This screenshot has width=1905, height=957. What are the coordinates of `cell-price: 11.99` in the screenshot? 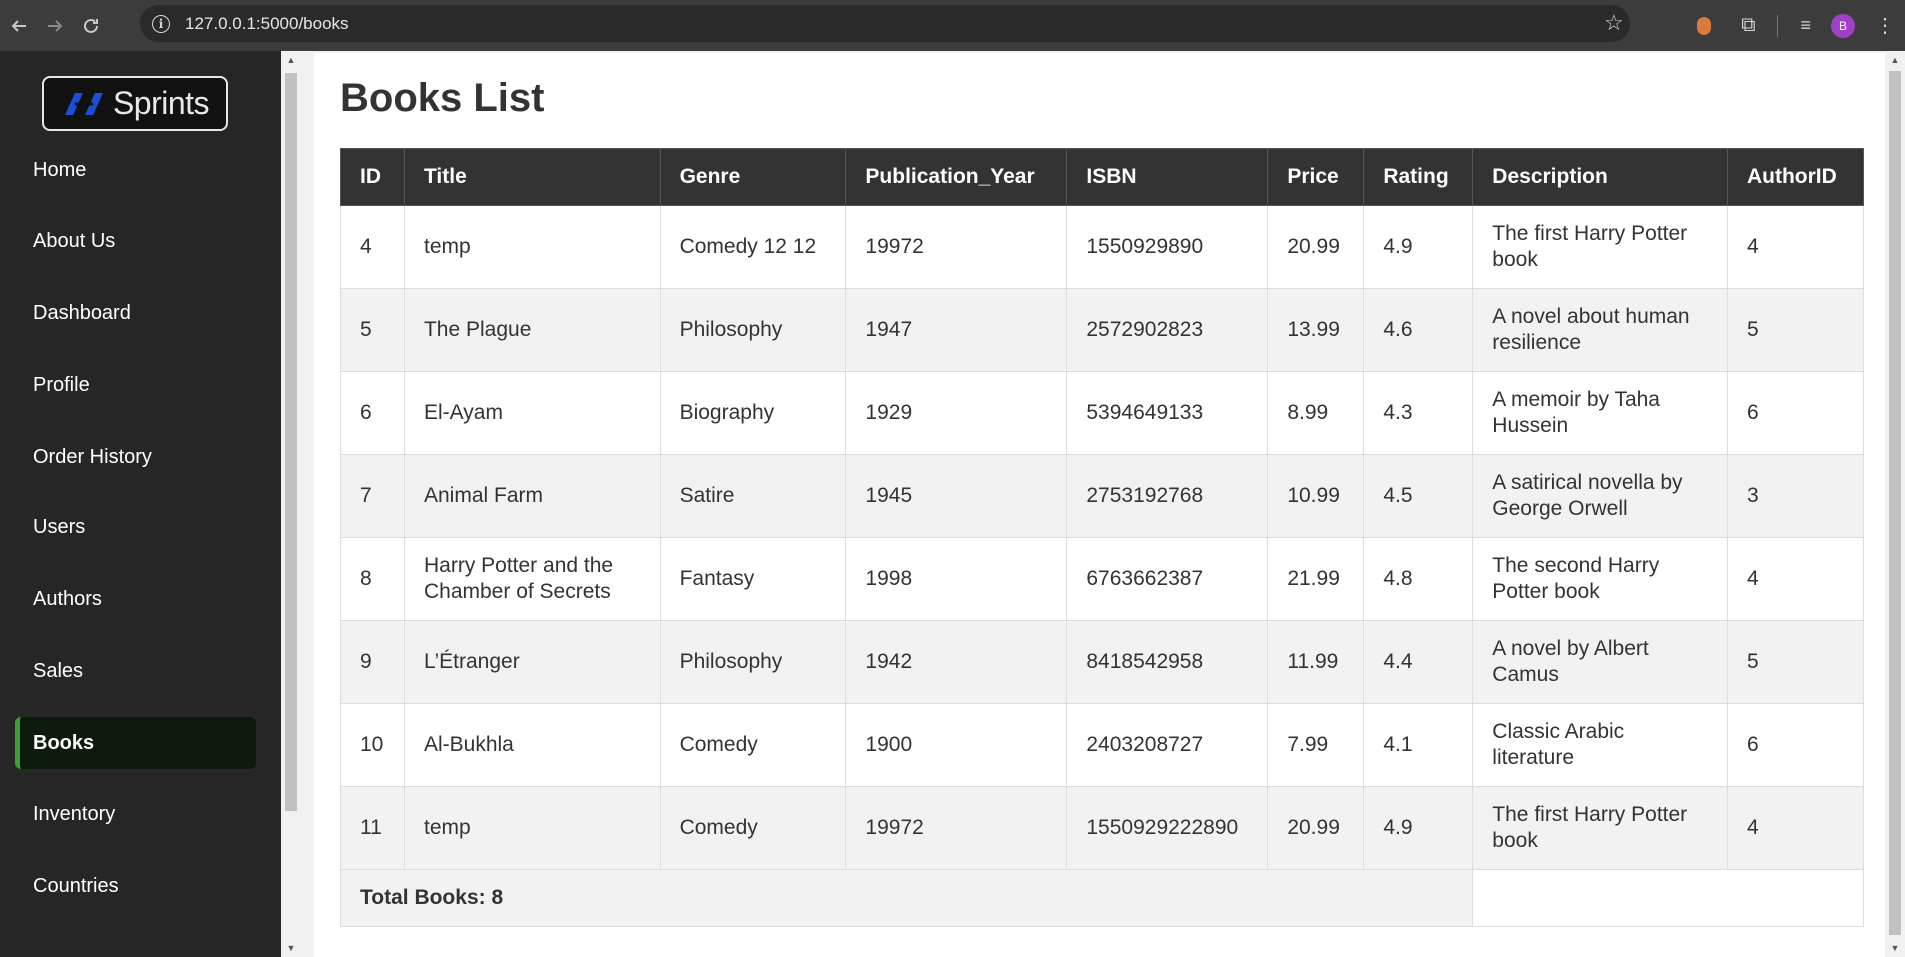 It's located at (1316, 662).